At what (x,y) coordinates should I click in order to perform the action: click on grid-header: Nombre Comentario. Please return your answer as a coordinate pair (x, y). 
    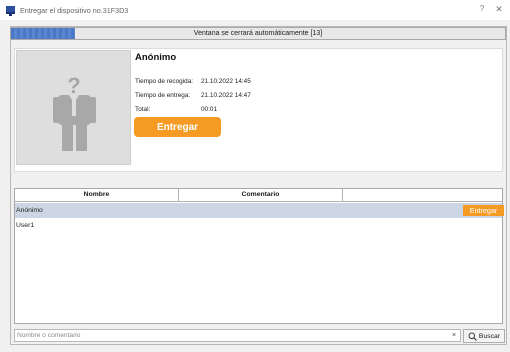
    Looking at the image, I should click on (258, 195).